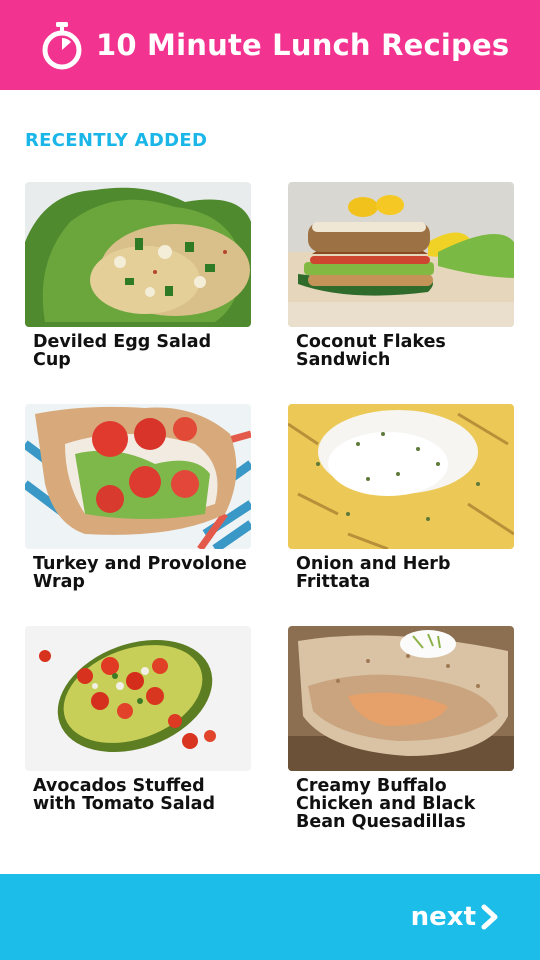  I want to click on app-title: 10 Minute Lunch Recipes, so click(303, 45).